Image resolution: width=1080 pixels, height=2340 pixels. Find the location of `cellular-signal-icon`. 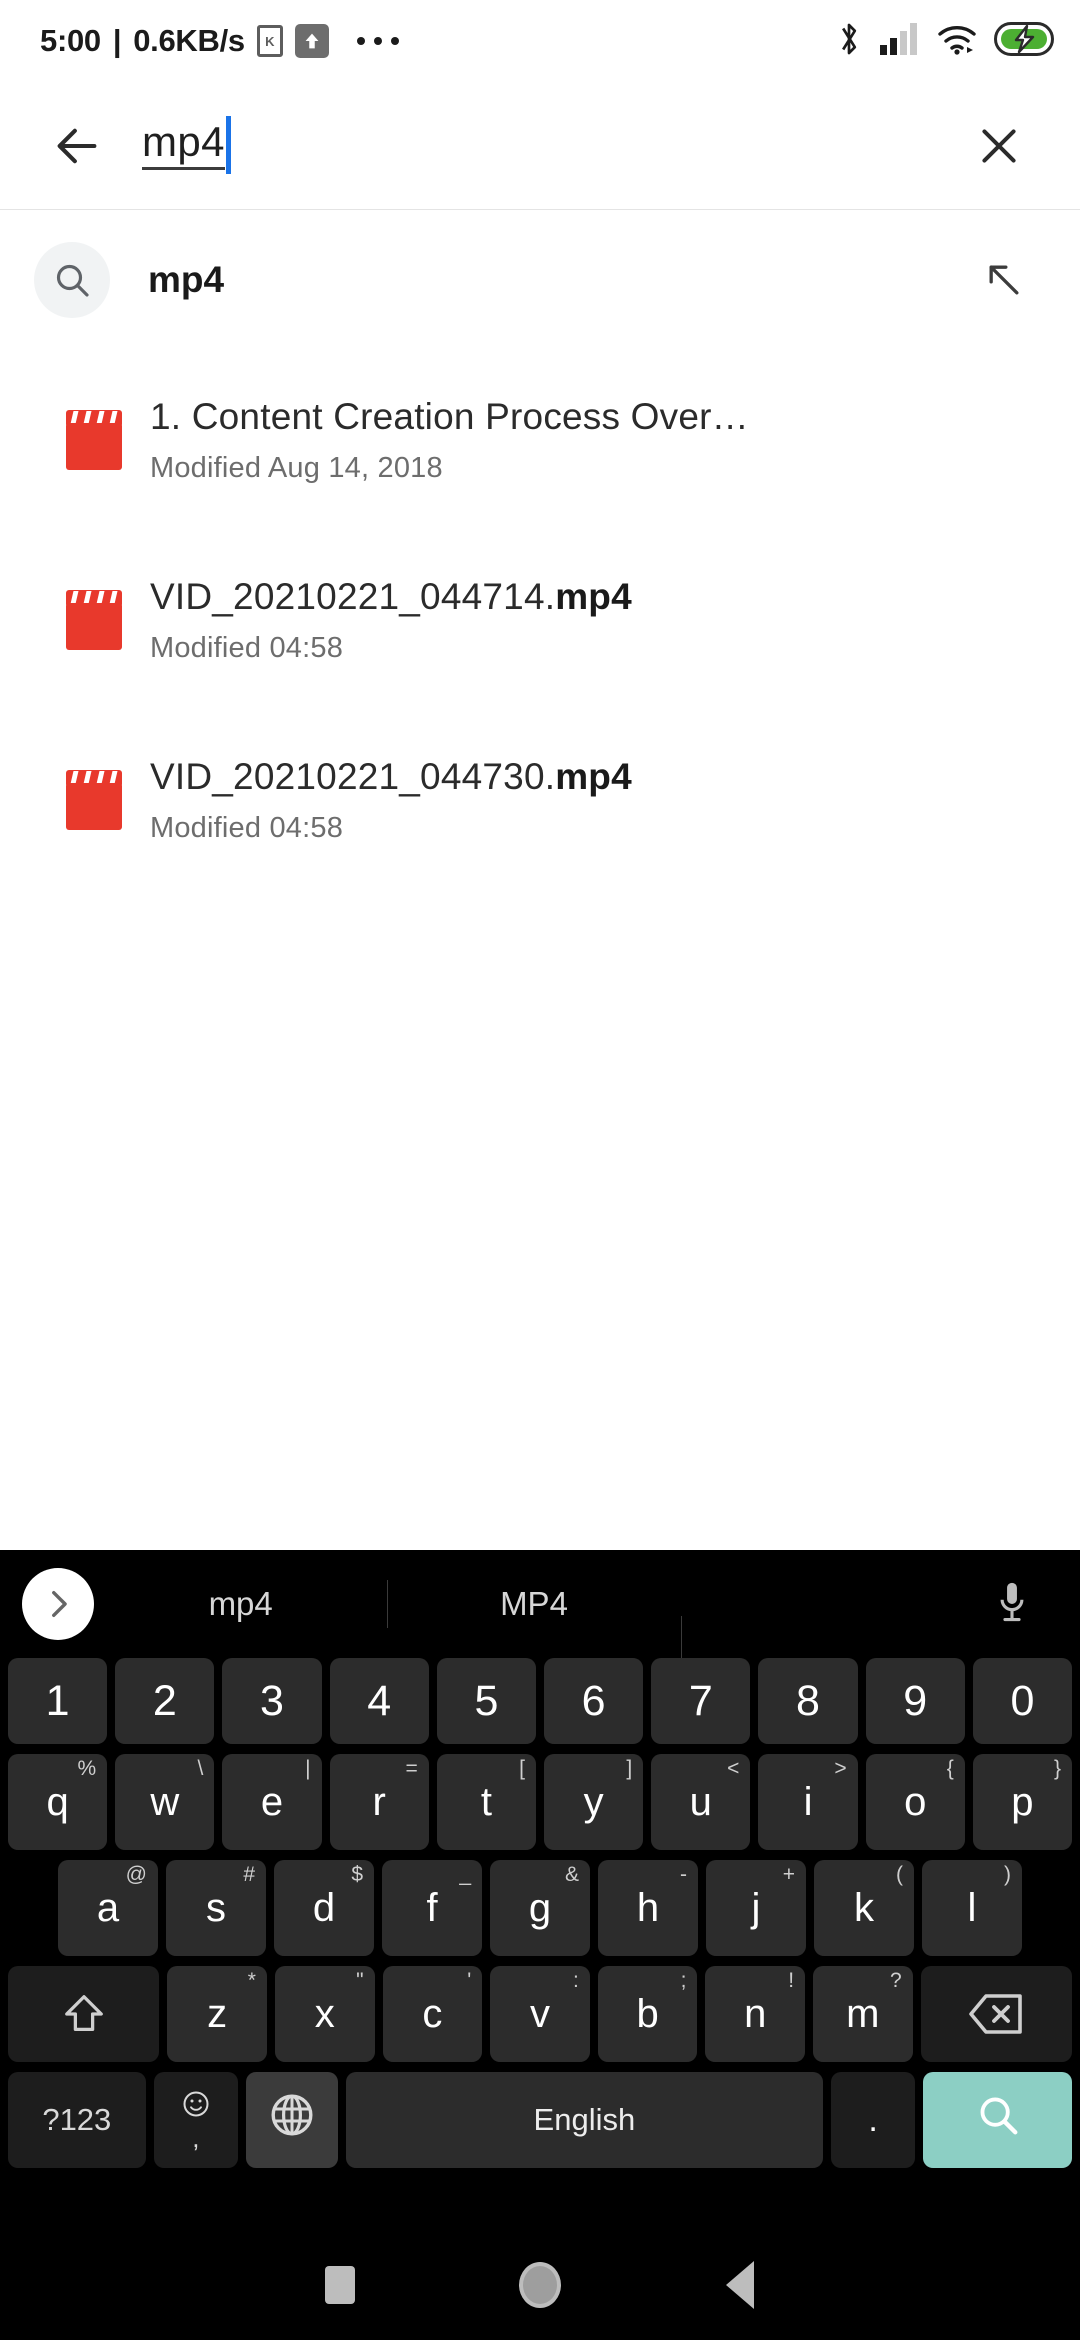

cellular-signal-icon is located at coordinates (900, 41).